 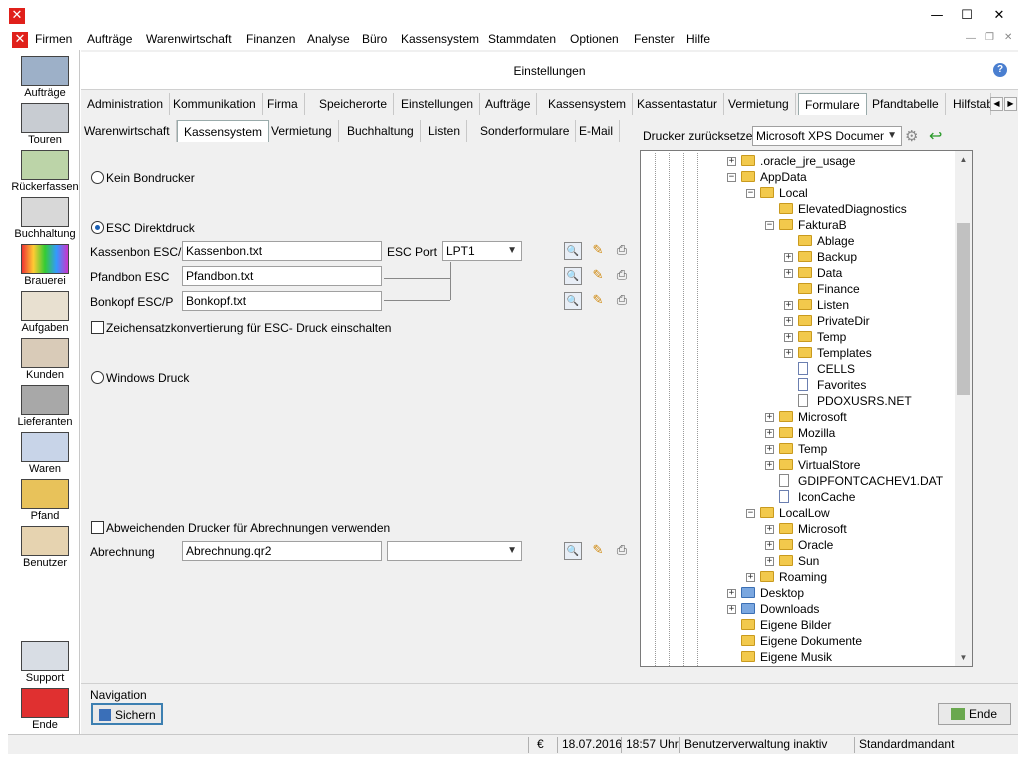 What do you see at coordinates (381, 131) in the screenshot?
I see `subtab-buchhaltung: Buchhaltung` at bounding box center [381, 131].